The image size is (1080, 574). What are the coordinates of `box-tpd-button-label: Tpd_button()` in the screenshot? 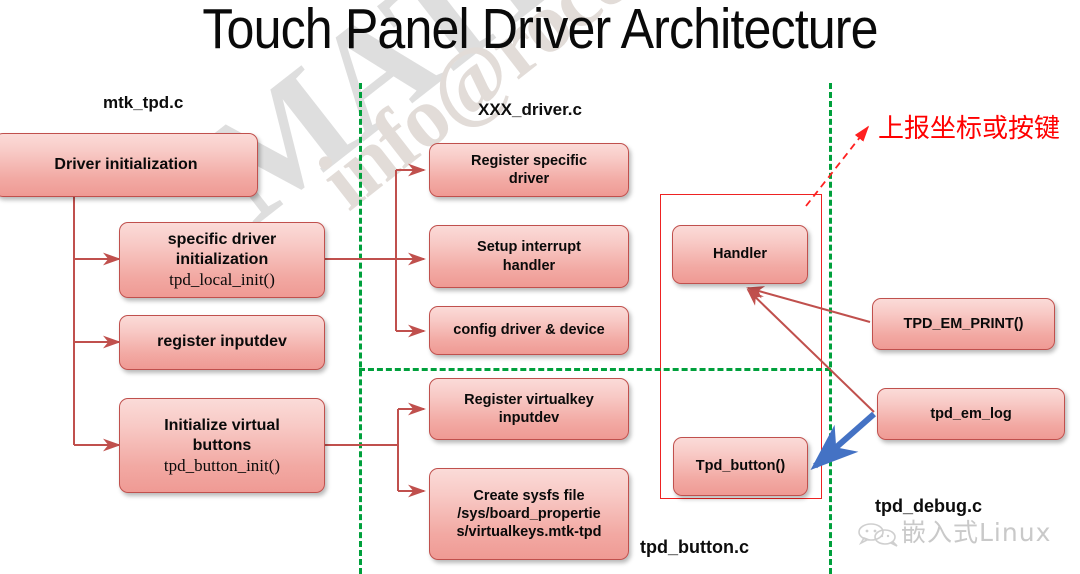 It's located at (740, 466).